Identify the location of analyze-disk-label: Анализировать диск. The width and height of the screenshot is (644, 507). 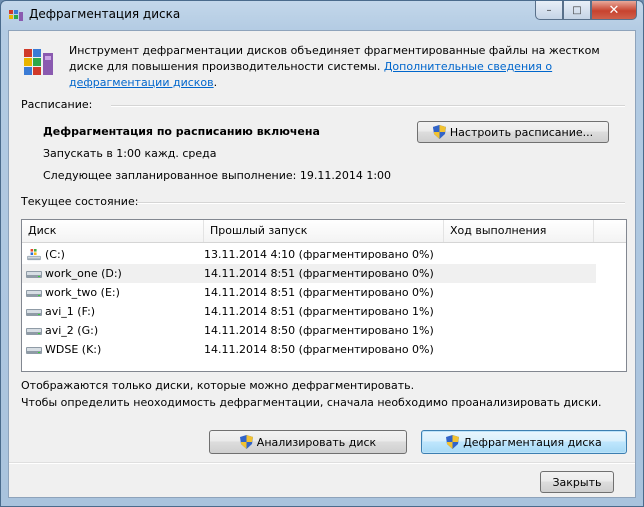
(316, 442).